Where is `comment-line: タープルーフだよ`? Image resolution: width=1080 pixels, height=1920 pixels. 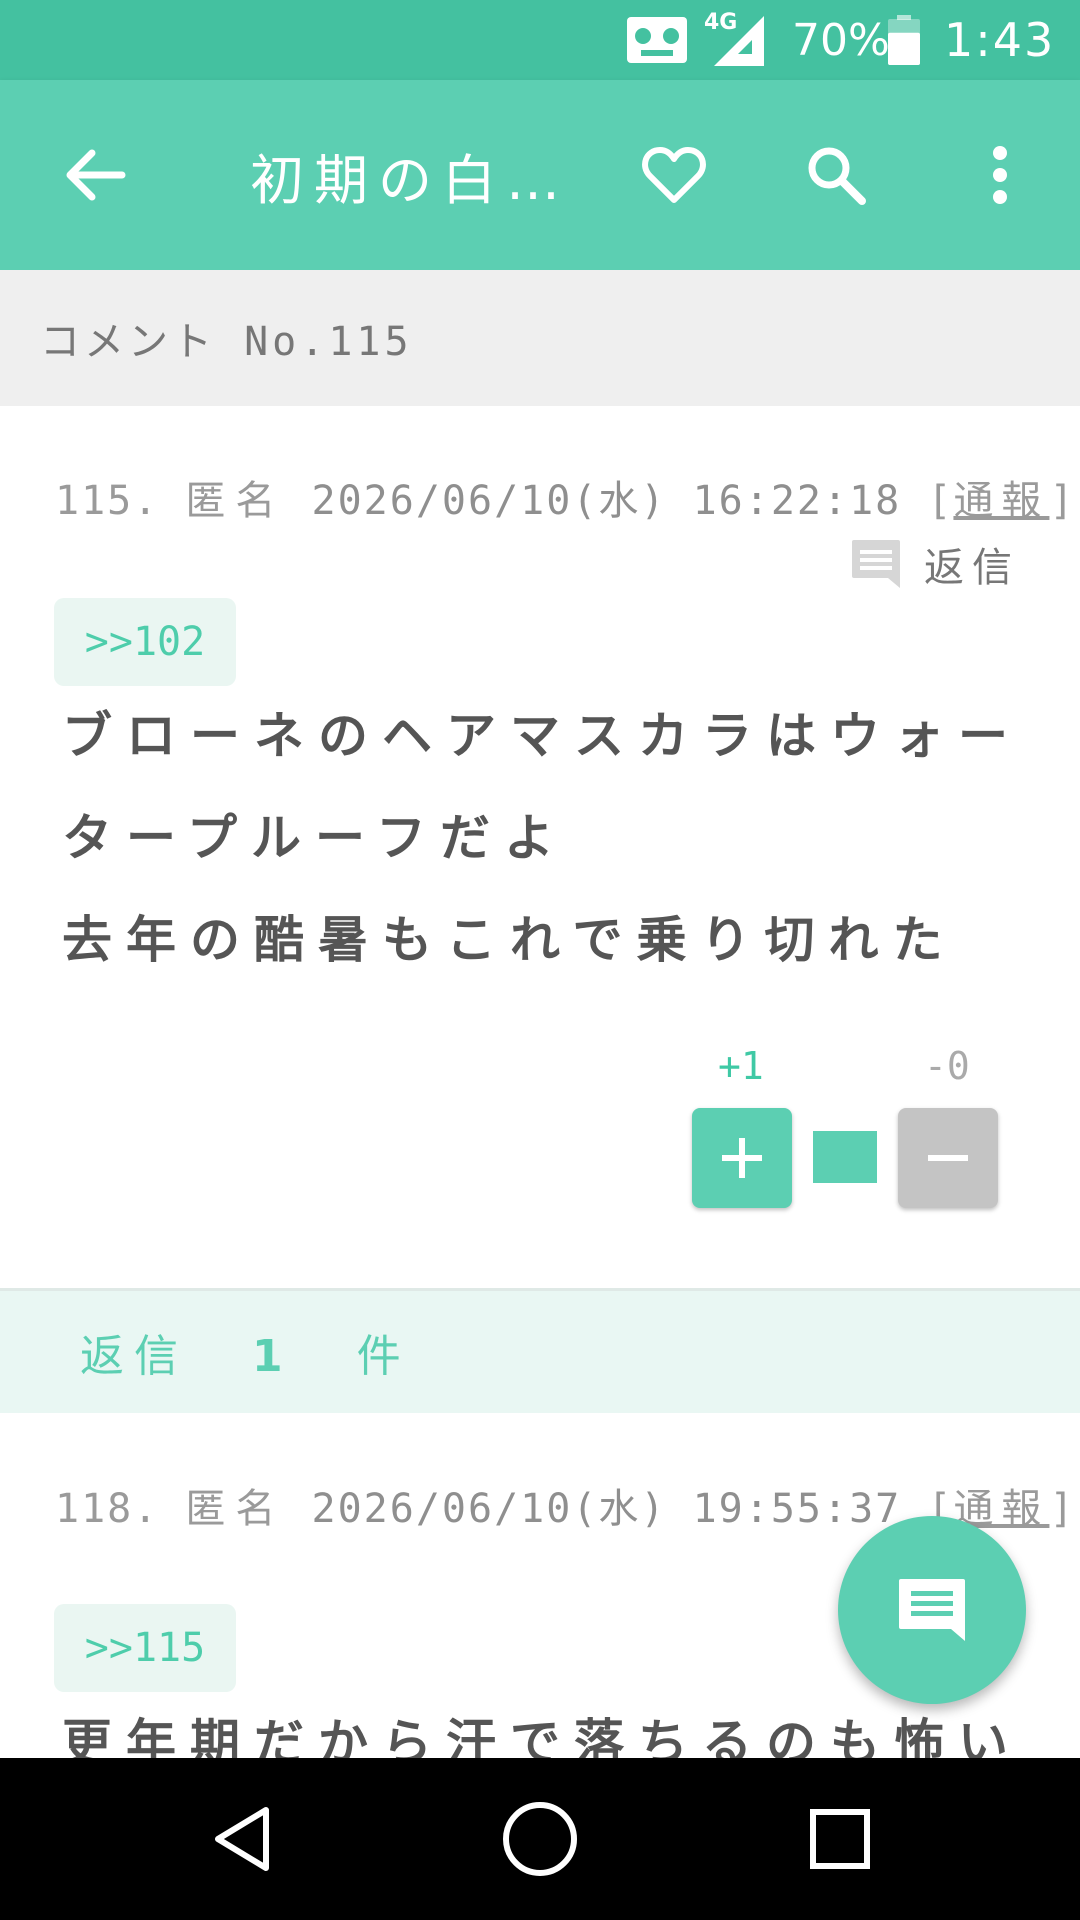
comment-line: タープルーフだよ is located at coordinates (315, 838).